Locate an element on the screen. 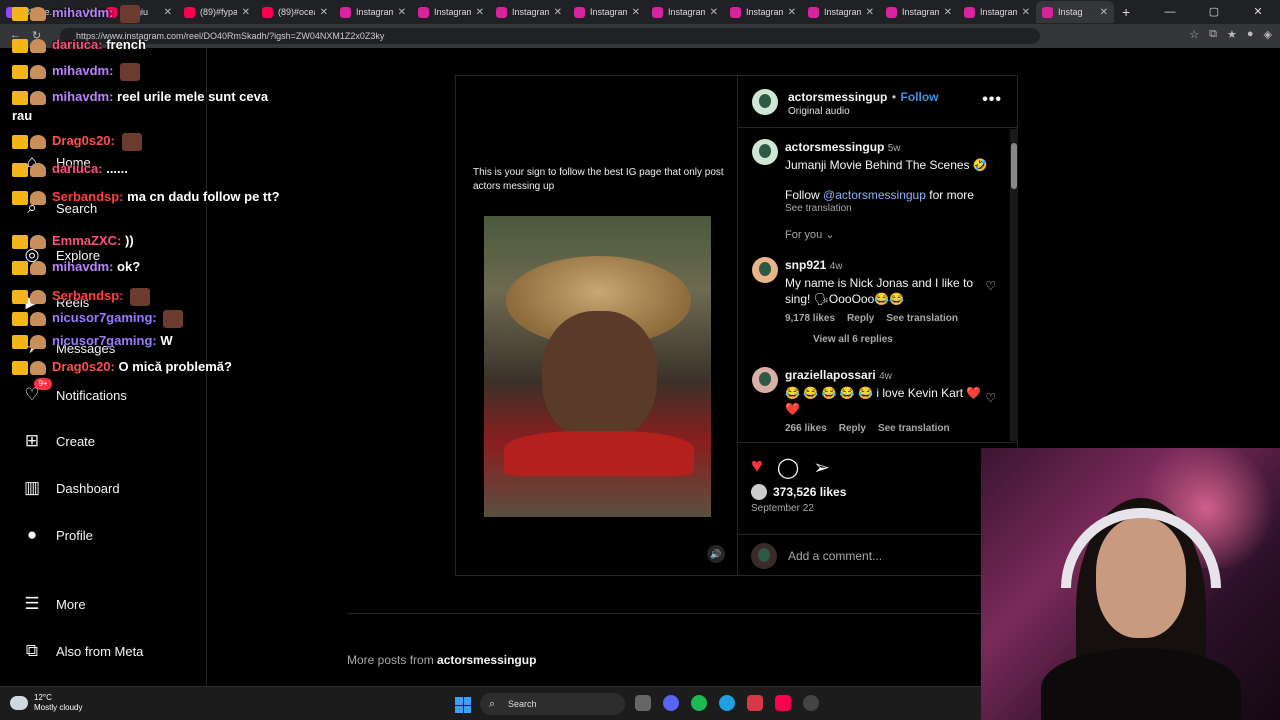  volume-icon: 🔊 is located at coordinates (716, 554).